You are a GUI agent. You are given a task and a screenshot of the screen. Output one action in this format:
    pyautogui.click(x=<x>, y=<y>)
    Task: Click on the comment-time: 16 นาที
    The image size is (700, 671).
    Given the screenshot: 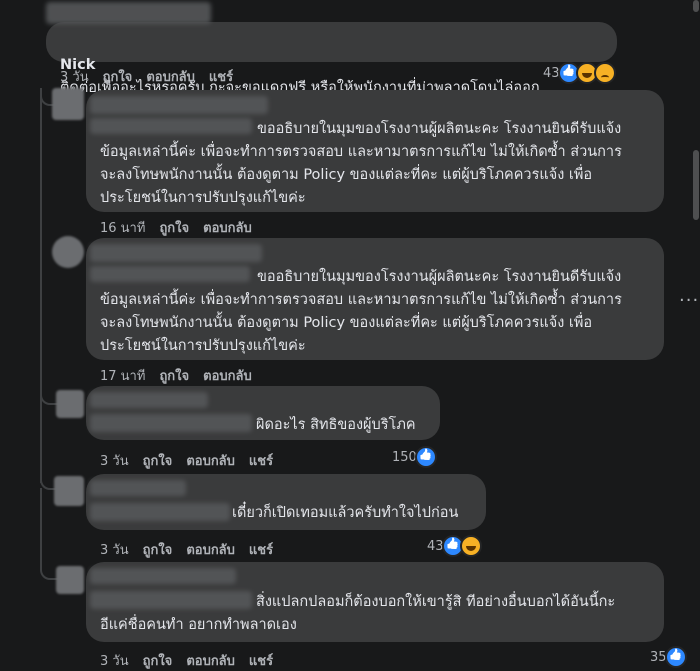 What is the action you would take?
    pyautogui.click(x=122, y=227)
    